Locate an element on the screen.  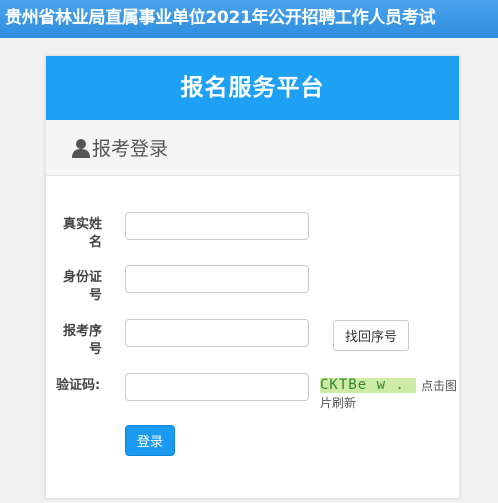
captcha-label: 验证码: is located at coordinates (78, 385).